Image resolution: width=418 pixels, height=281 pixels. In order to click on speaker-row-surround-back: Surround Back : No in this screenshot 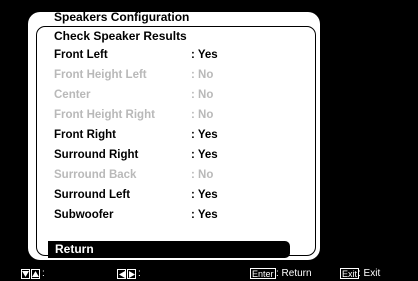, I will do `click(179, 175)`.